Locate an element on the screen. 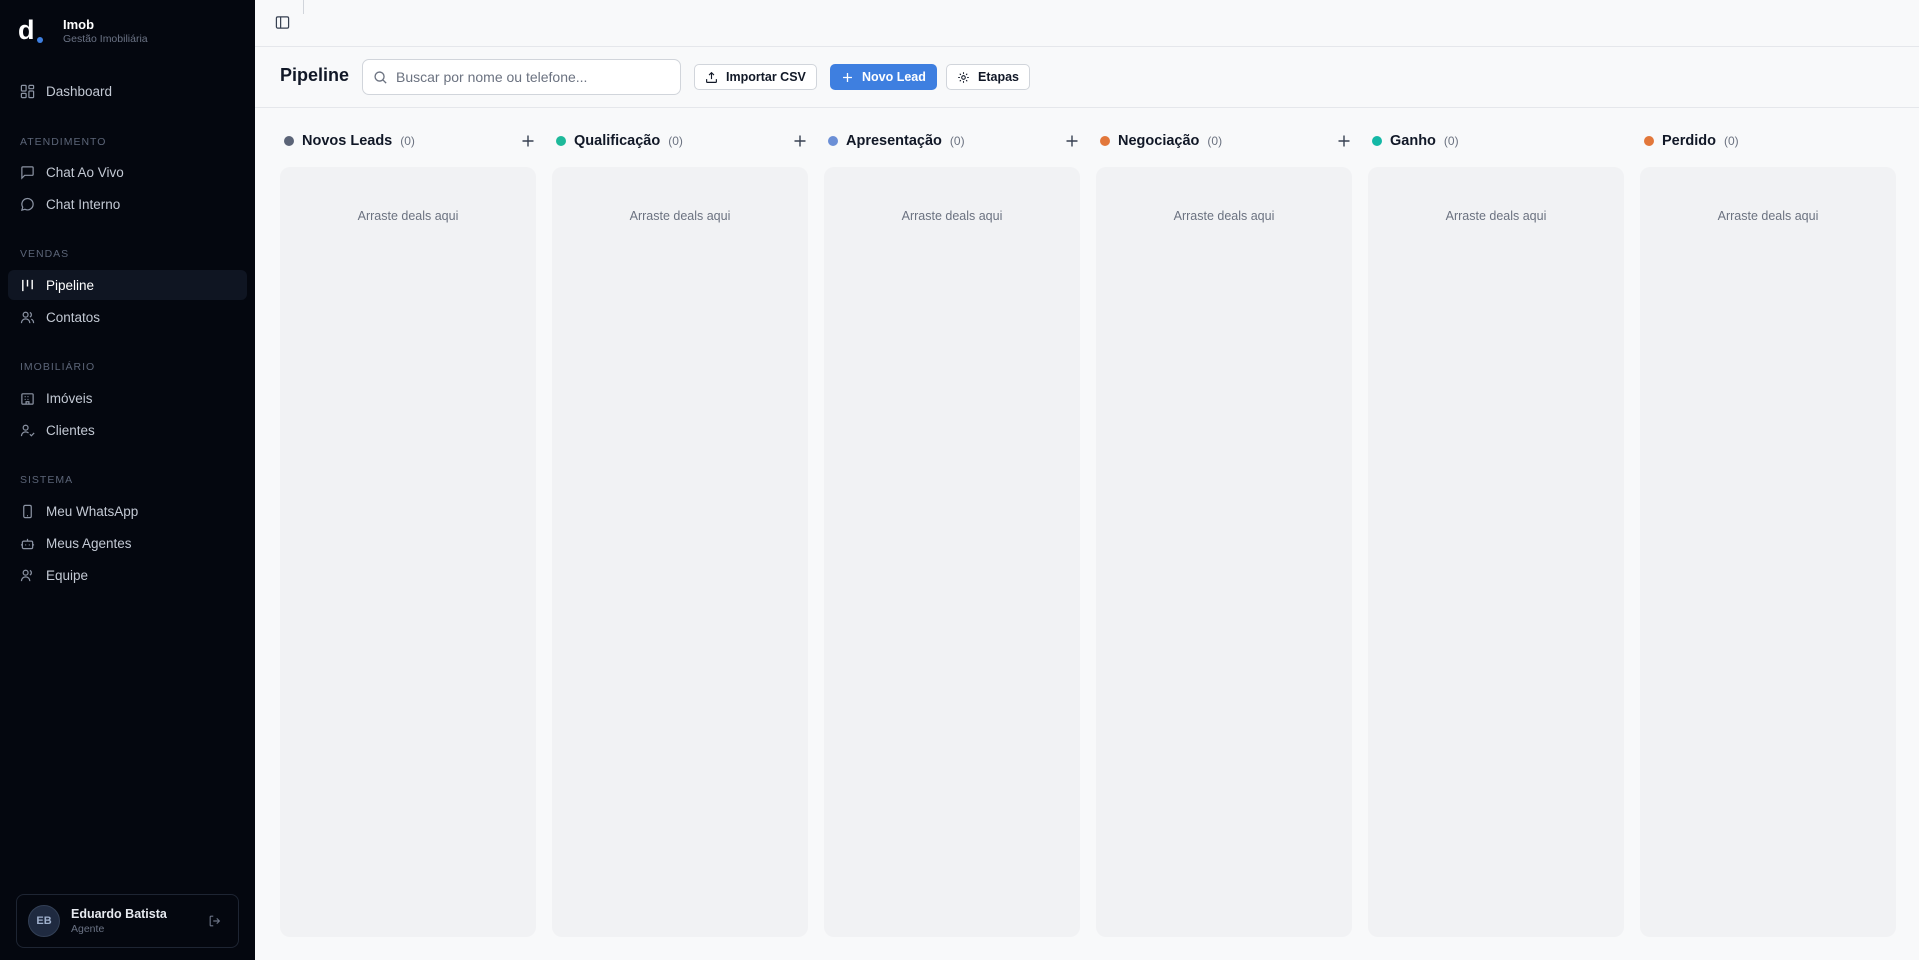 The height and width of the screenshot is (960, 1919). sidebar-item-chat-ao-vivo: Chat Ao Vivo is located at coordinates (127, 172).